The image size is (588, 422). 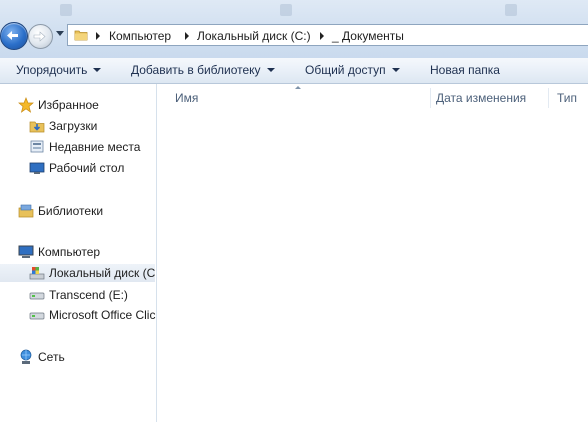 I want to click on sort-ascending-icon, so click(x=298, y=87).